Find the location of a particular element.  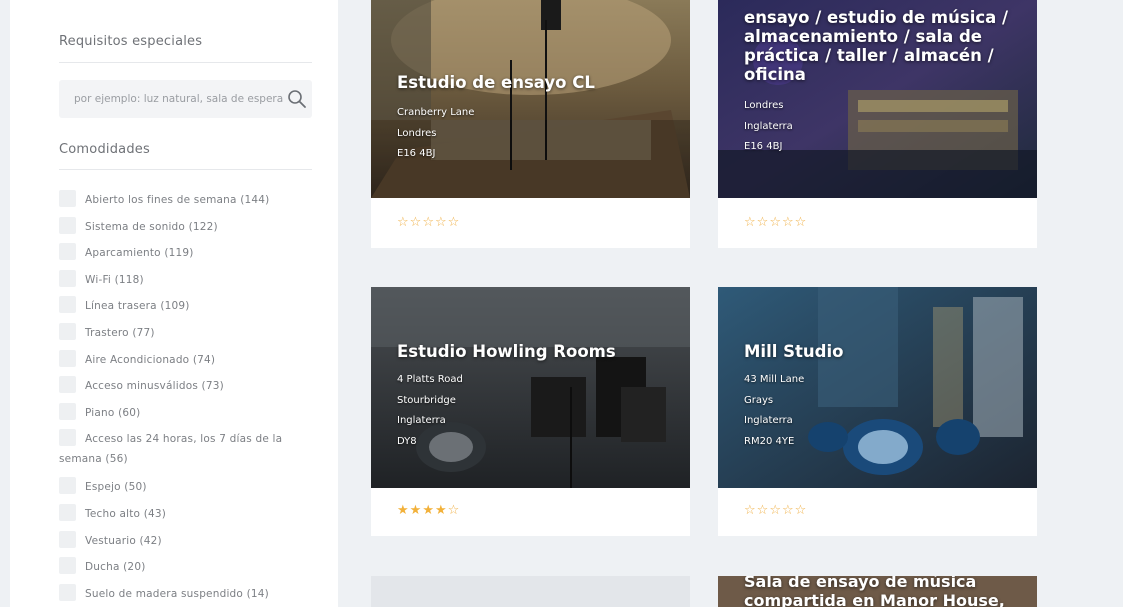

listing-address: Cranberry Lane Londres E16 4BJ is located at coordinates (436, 133).